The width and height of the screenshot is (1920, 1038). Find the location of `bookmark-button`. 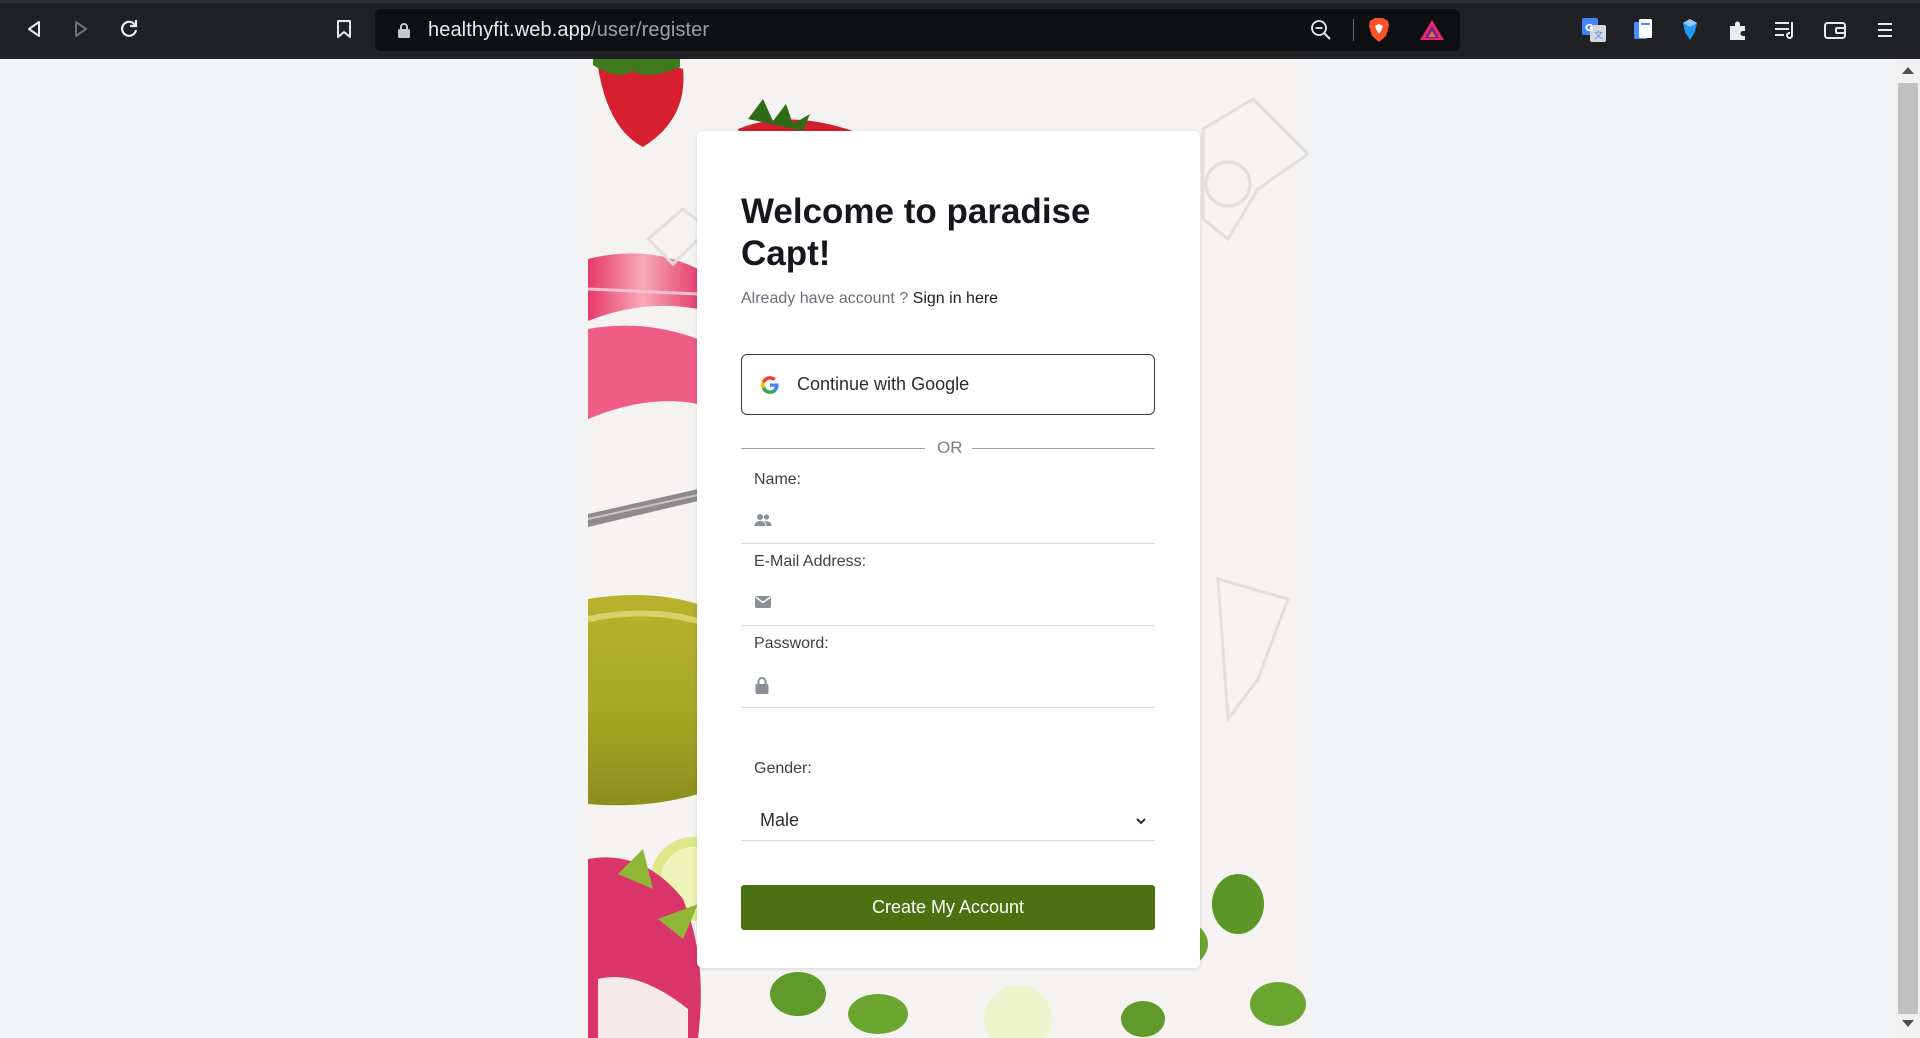

bookmark-button is located at coordinates (344, 29).